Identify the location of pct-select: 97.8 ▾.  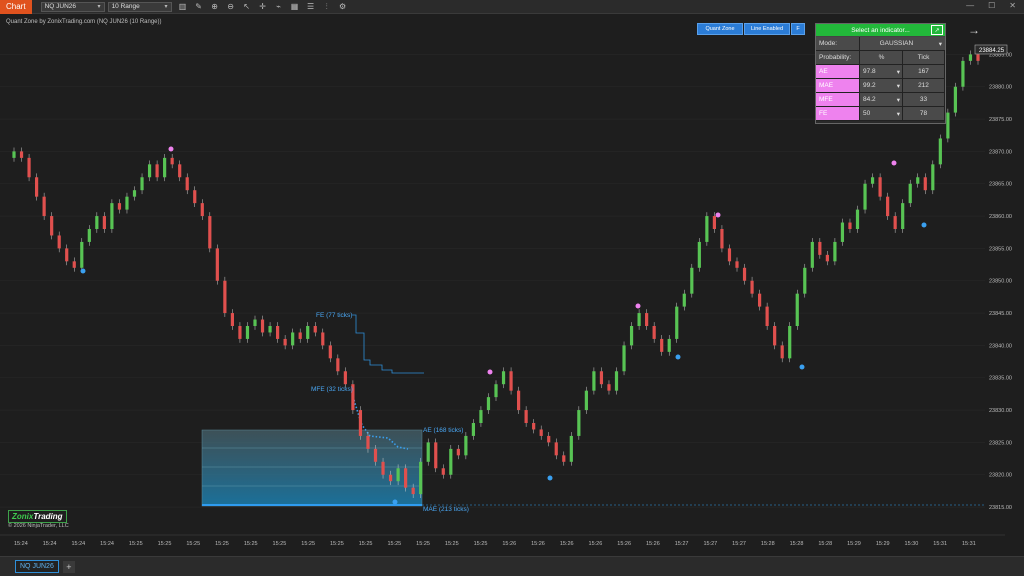
(881, 71).